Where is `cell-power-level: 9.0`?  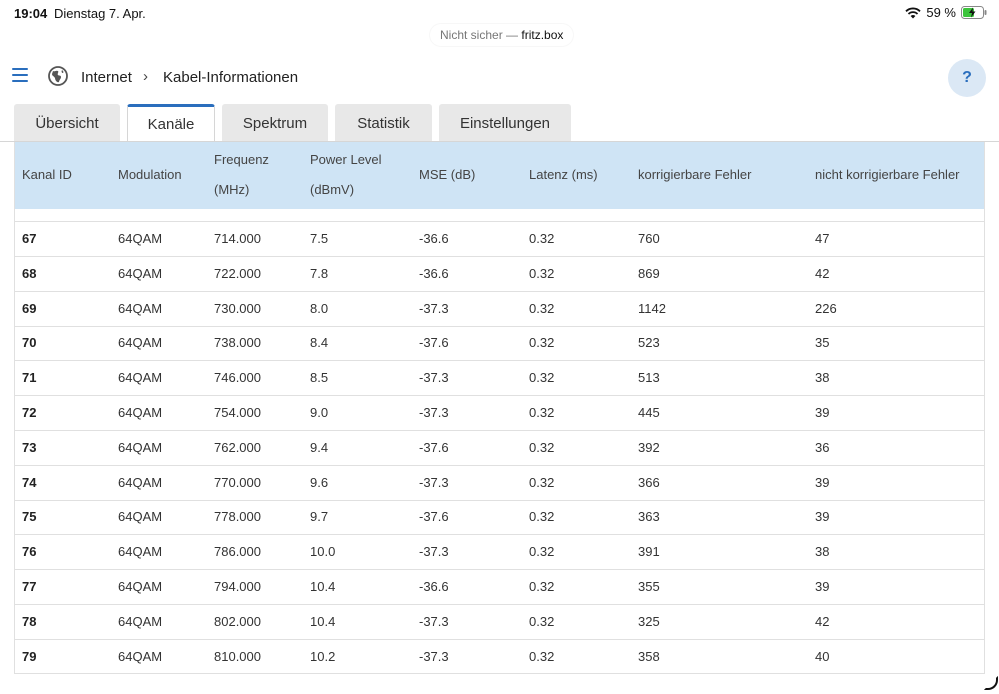 cell-power-level: 9.0 is located at coordinates (319, 412).